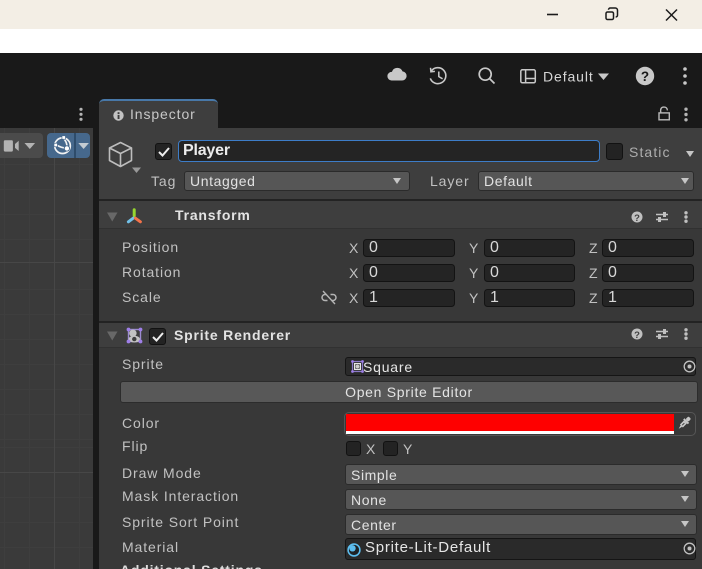 The height and width of the screenshot is (569, 702). What do you see at coordinates (568, 77) in the screenshot?
I see `svg-text: Default` at bounding box center [568, 77].